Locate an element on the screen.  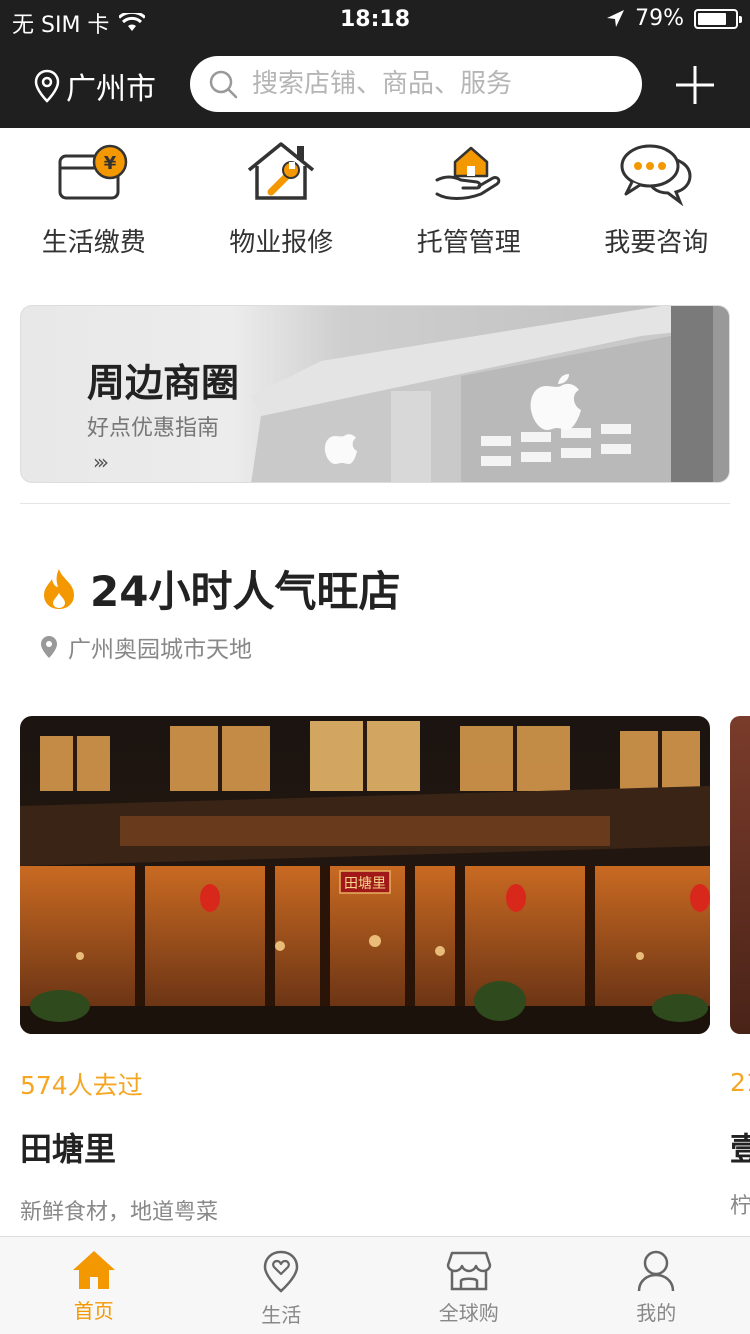
quick-action-custody: 托管管理 is located at coordinates (469, 203).